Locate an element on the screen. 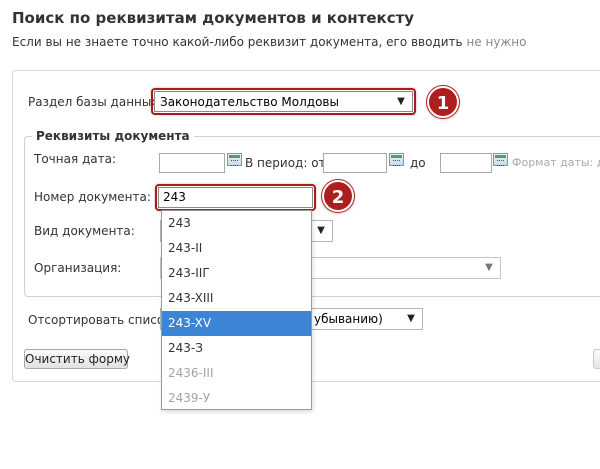  step-badge-2: 2 is located at coordinates (338, 196).